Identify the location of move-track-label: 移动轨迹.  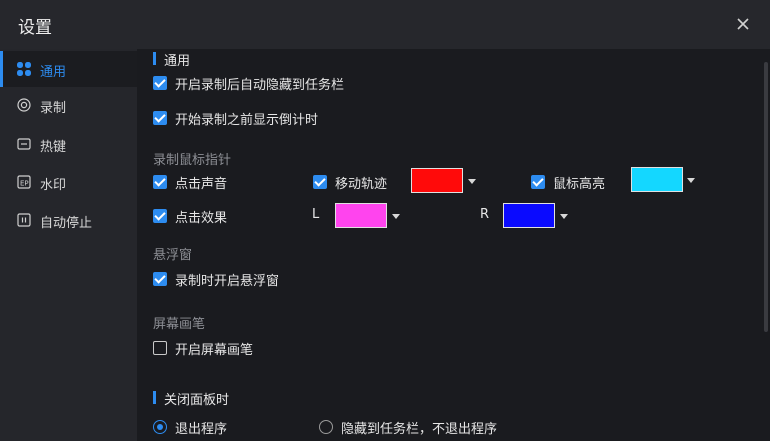
(361, 184).